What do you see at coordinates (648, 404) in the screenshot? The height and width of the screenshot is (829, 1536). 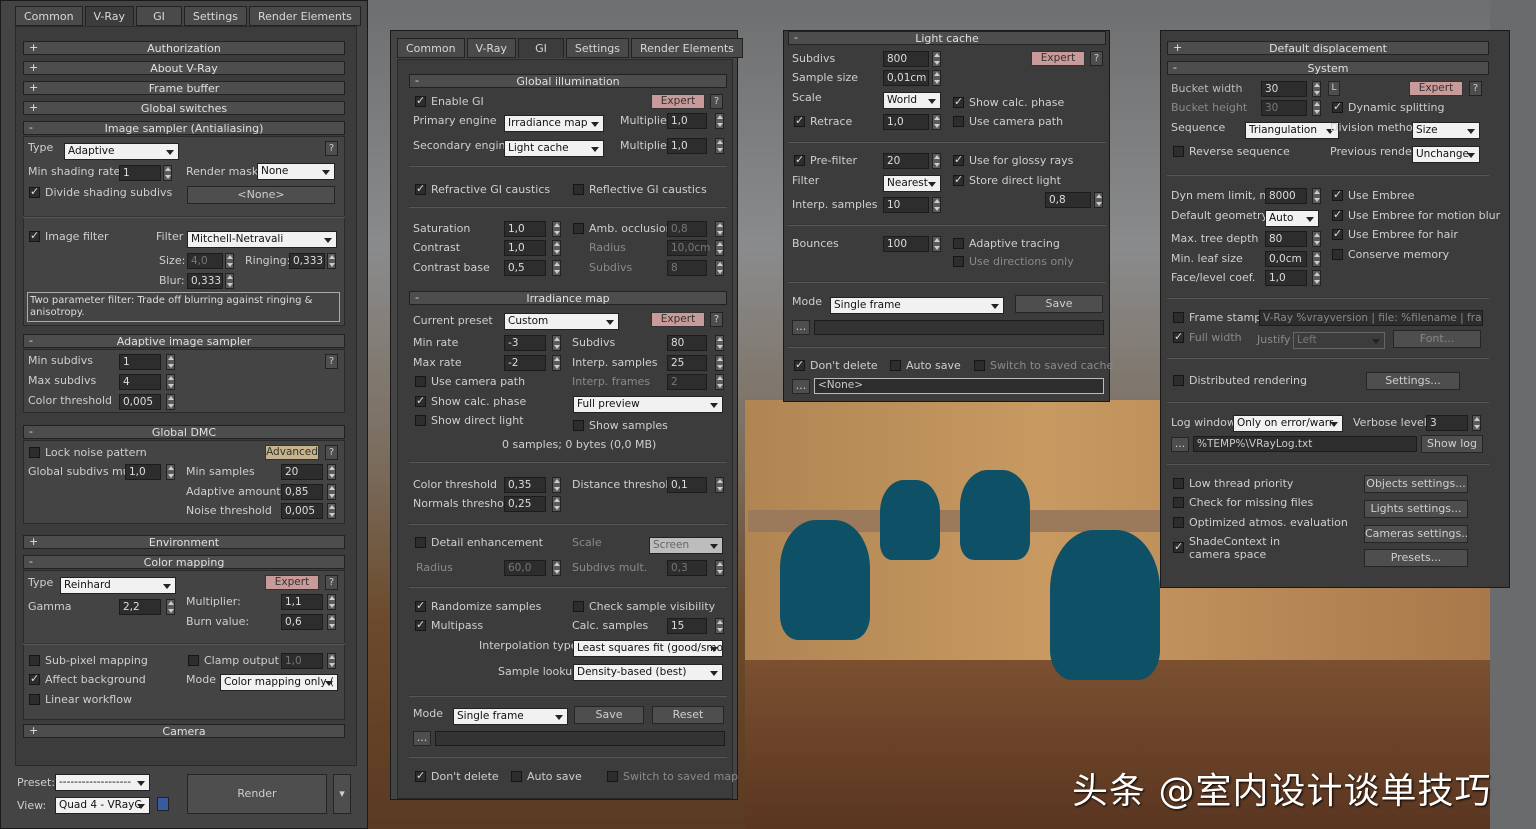 I see `preview-dropdown: Full preview` at bounding box center [648, 404].